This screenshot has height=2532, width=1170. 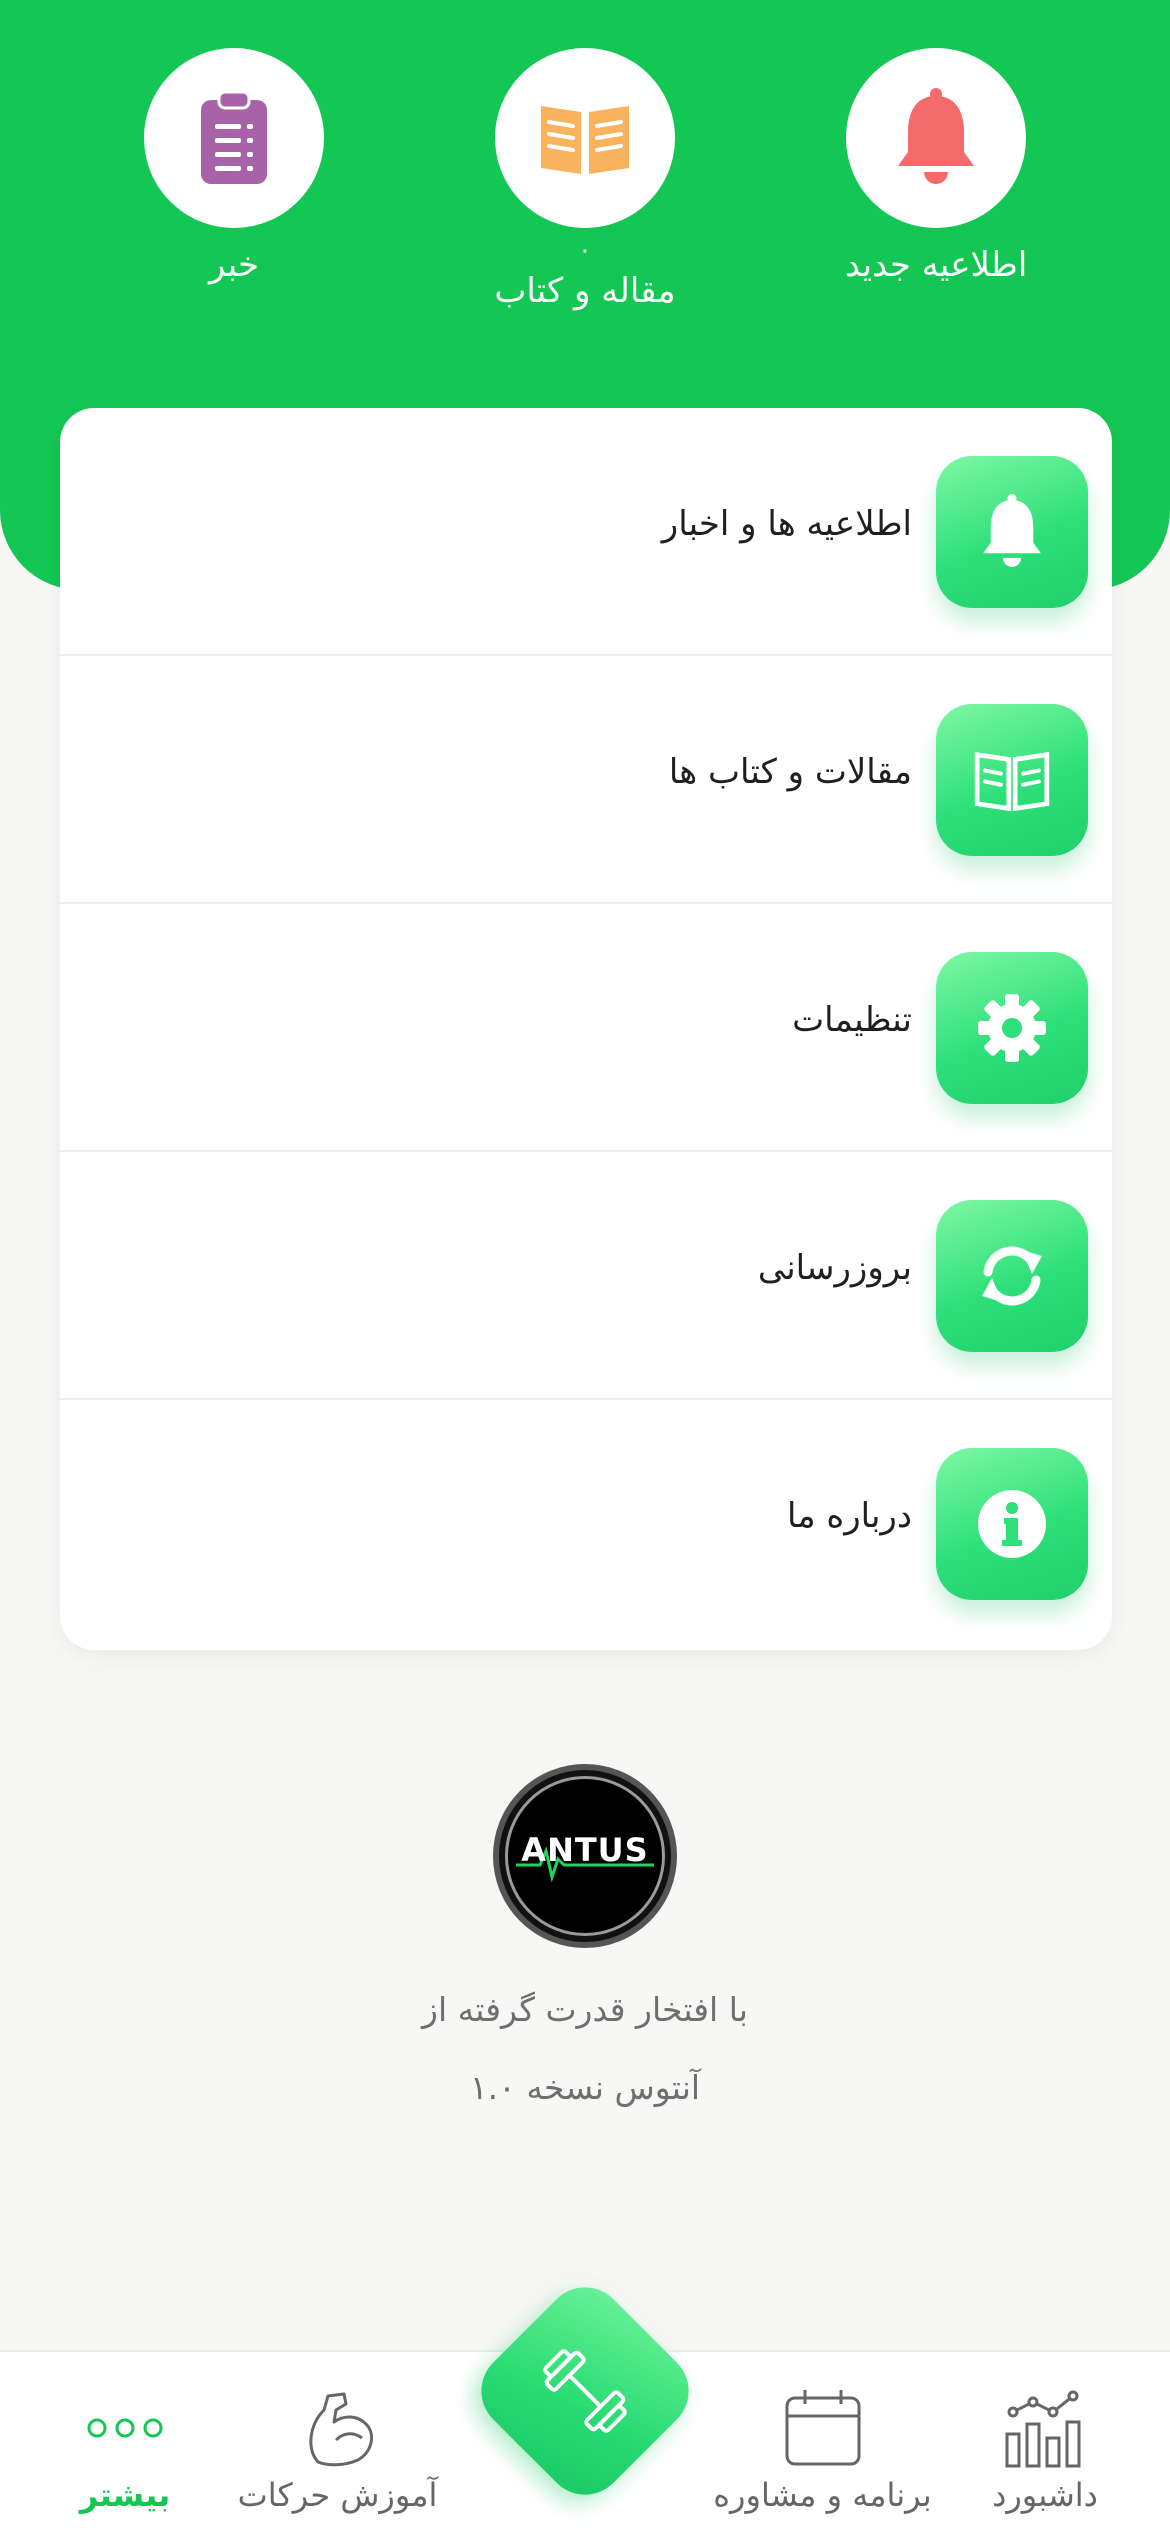 I want to click on refresh-icon, so click(x=1012, y=1276).